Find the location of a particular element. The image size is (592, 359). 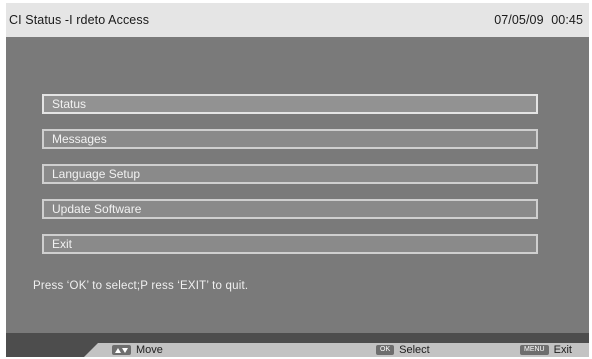

move-hint: Move is located at coordinates (137, 350).